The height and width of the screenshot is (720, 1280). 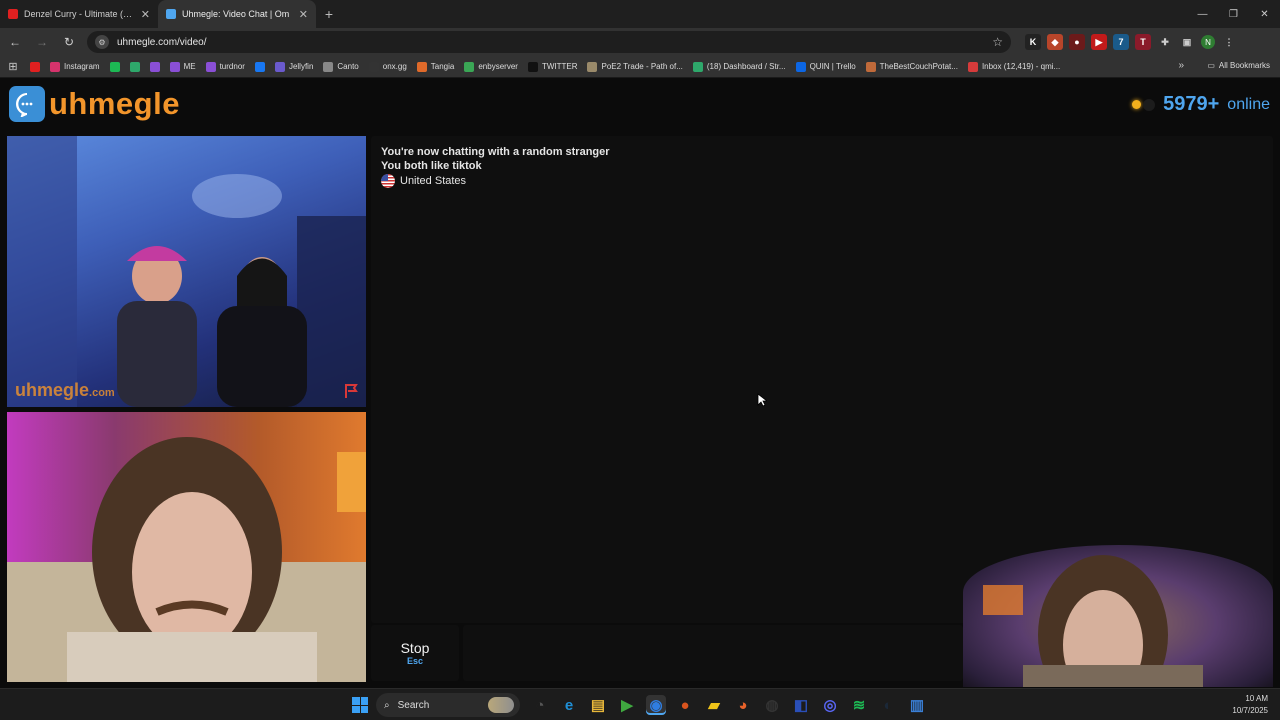 What do you see at coordinates (52, 390) in the screenshot?
I see `watermark-text: uhmegle` at bounding box center [52, 390].